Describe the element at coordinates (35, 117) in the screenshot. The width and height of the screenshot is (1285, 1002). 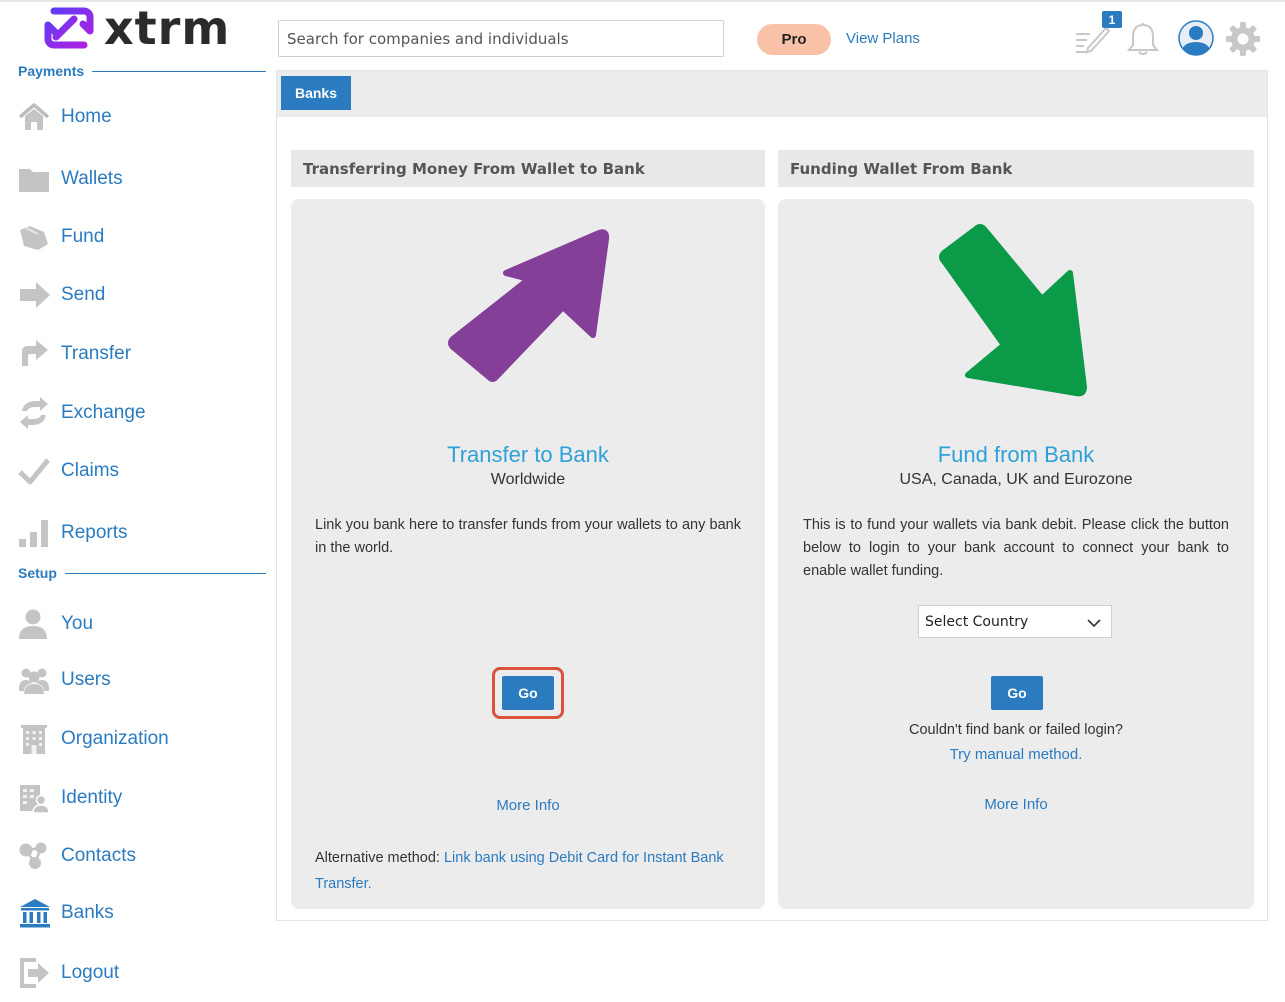
I see `home-icon` at that location.